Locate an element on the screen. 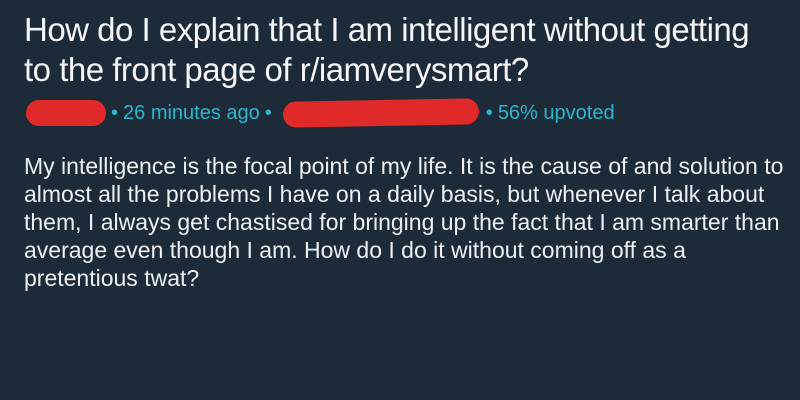 This screenshot has height=400, width=800. redacted-flair is located at coordinates (381, 113).